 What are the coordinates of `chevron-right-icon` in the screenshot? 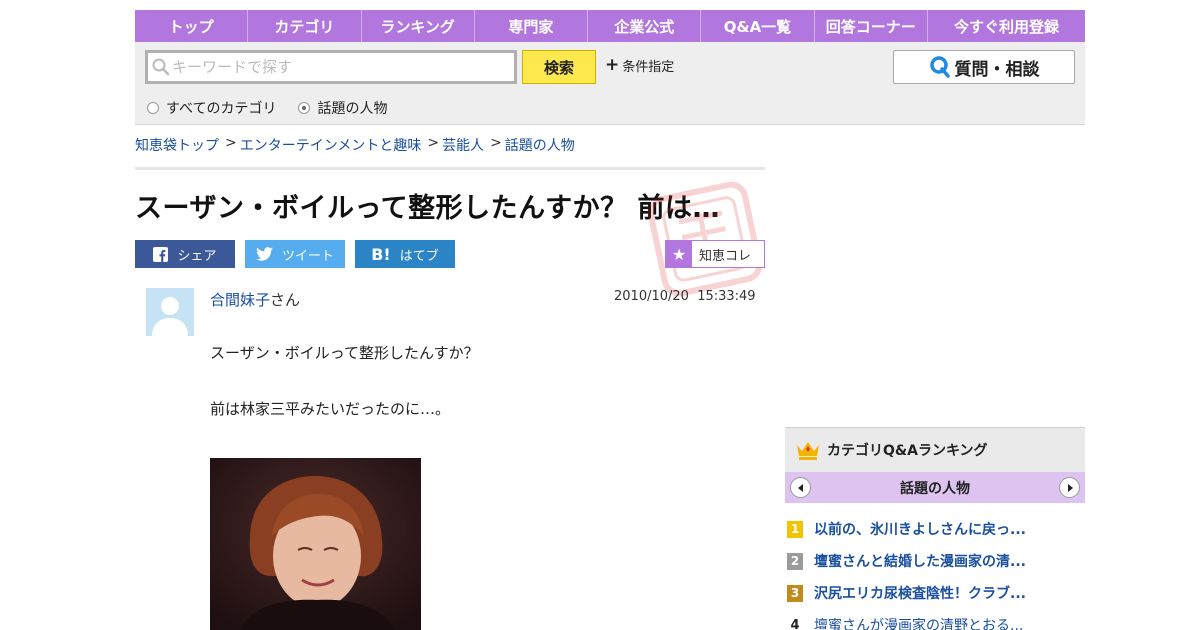 It's located at (1070, 487).